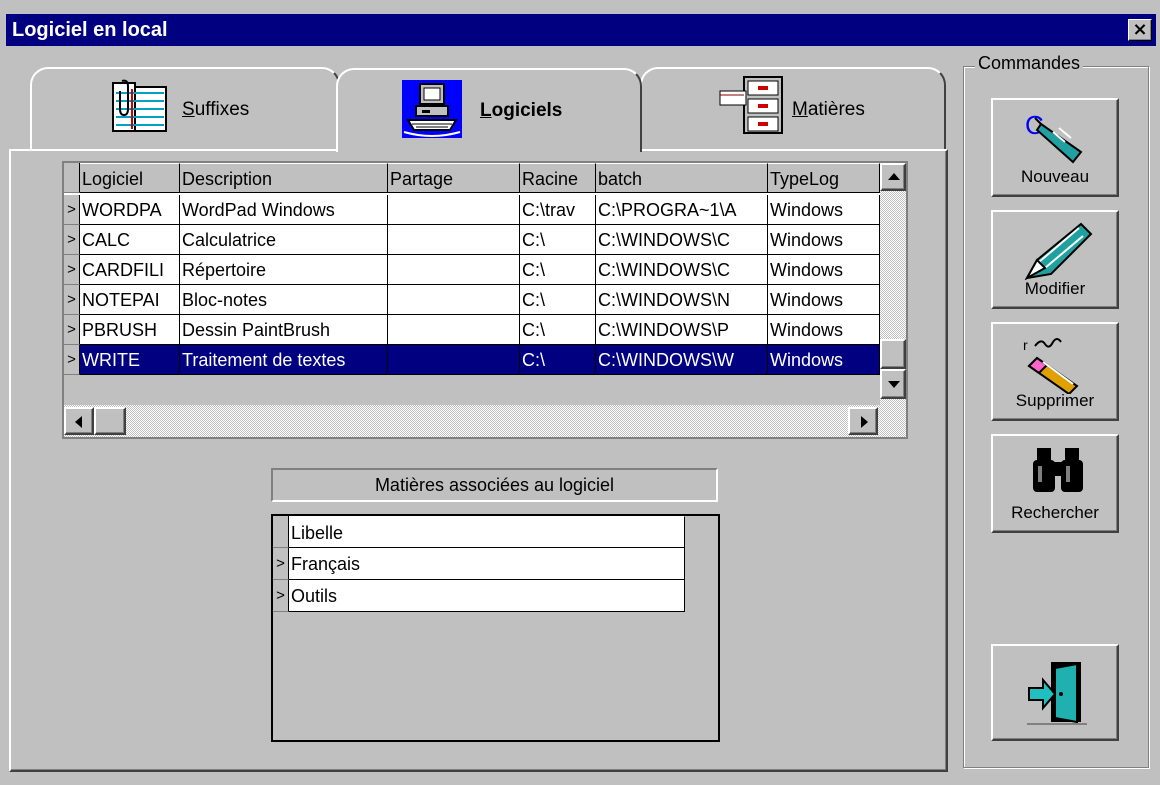 Image resolution: width=1160 pixels, height=785 pixels. What do you see at coordinates (753, 107) in the screenshot?
I see `file-cabinet-icon` at bounding box center [753, 107].